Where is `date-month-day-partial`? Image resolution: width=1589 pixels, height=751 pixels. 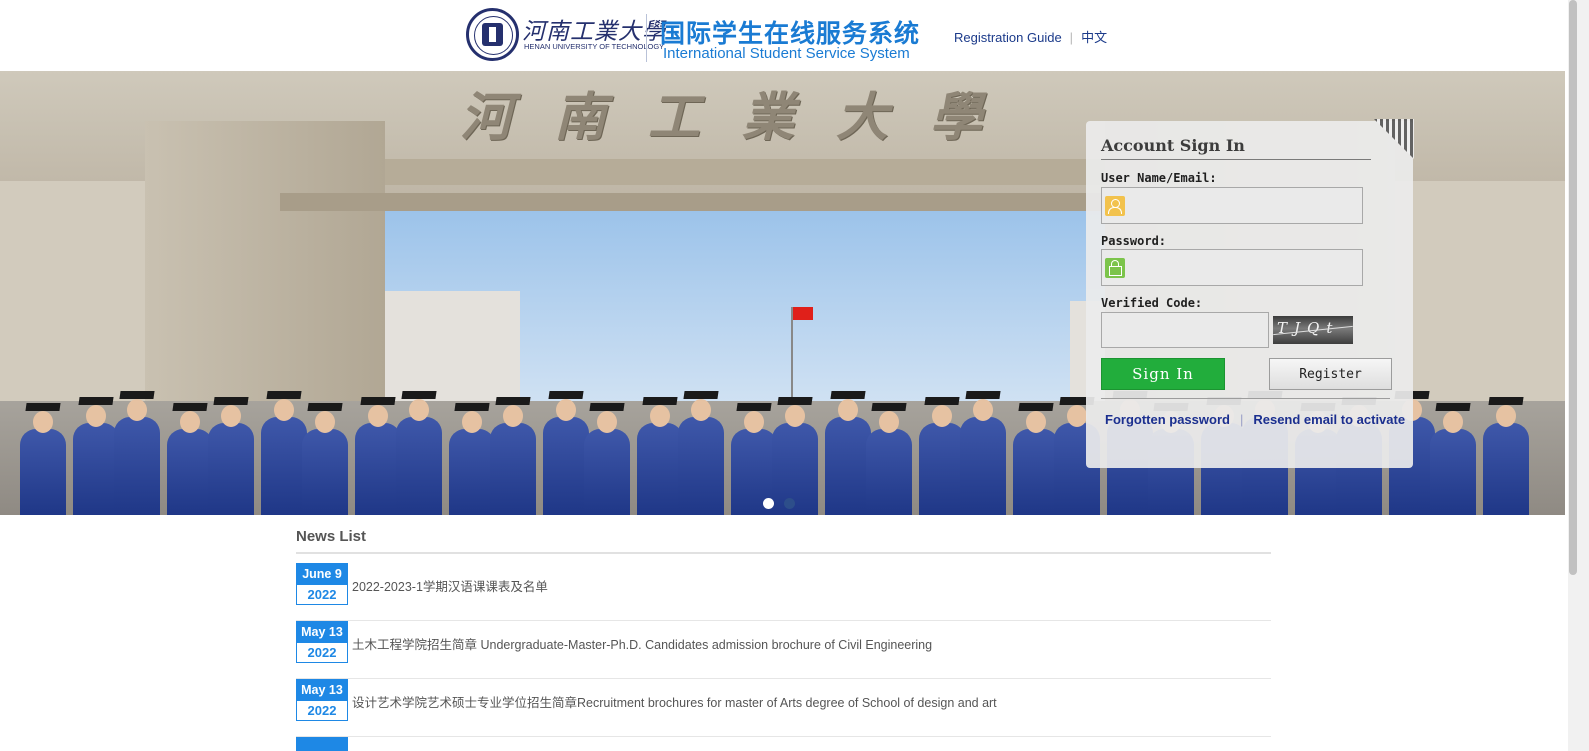
date-month-day-partial is located at coordinates (322, 744).